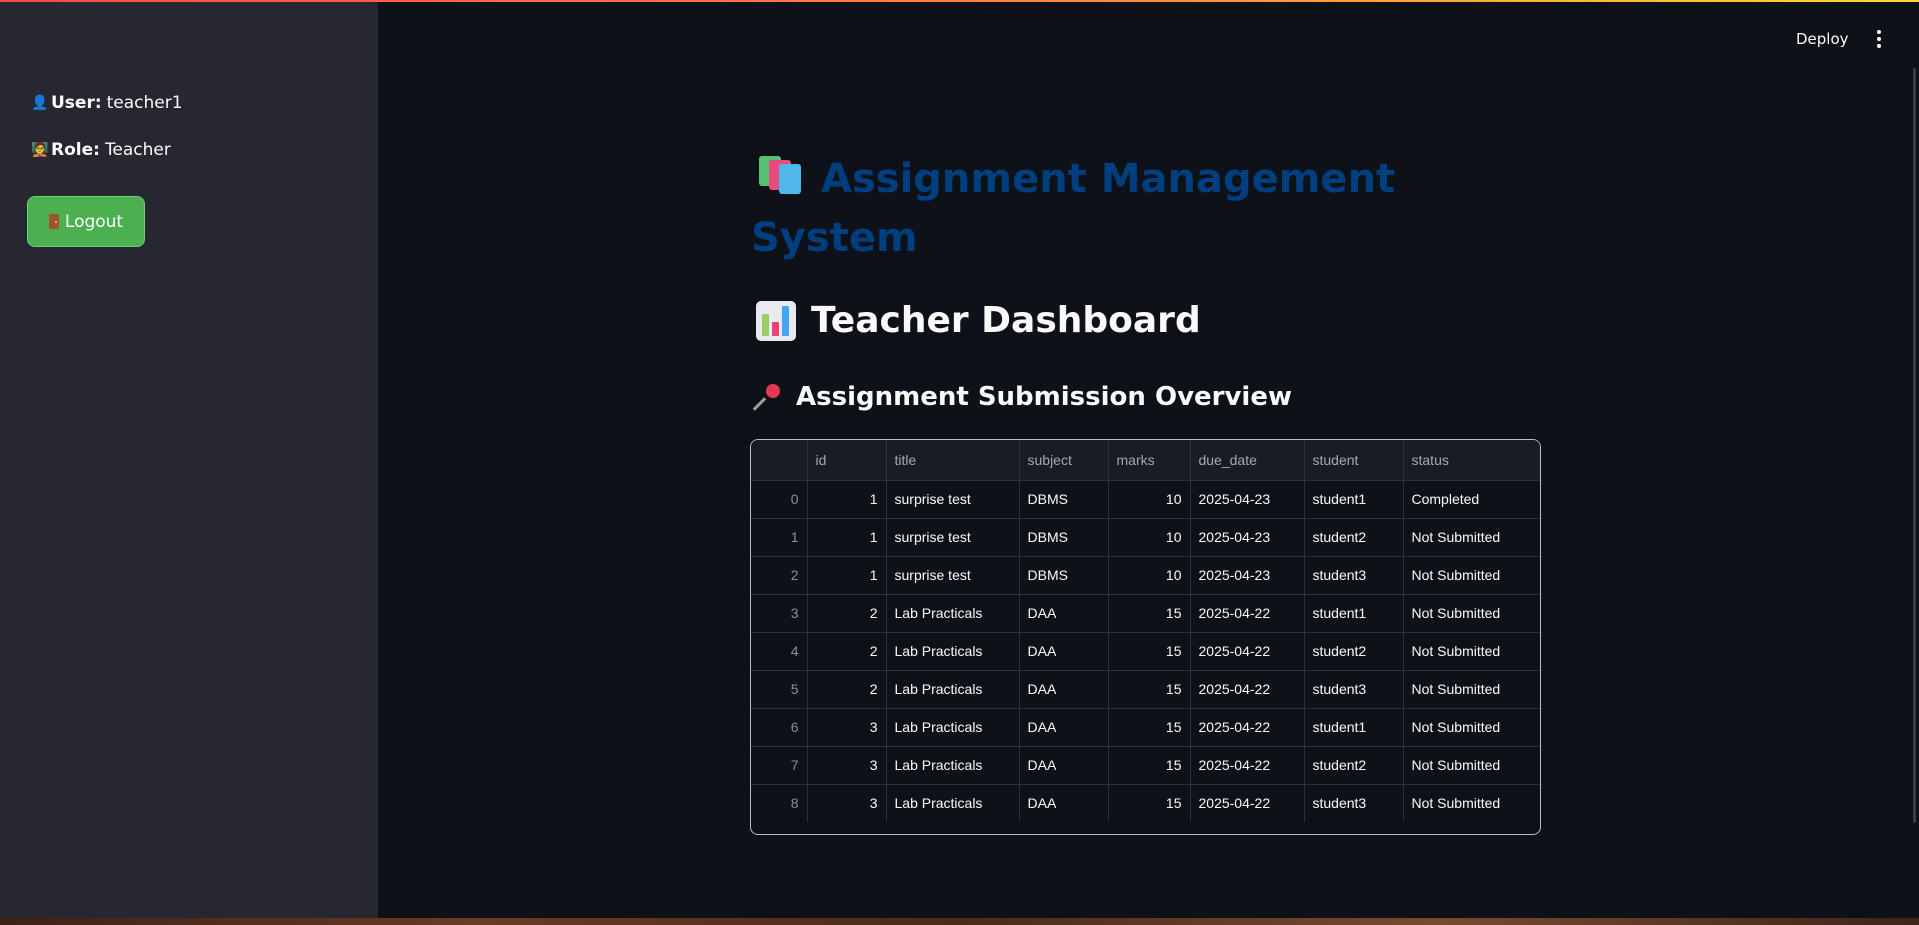 Image resolution: width=1919 pixels, height=925 pixels. I want to click on bottom-background-strip, so click(959, 921).